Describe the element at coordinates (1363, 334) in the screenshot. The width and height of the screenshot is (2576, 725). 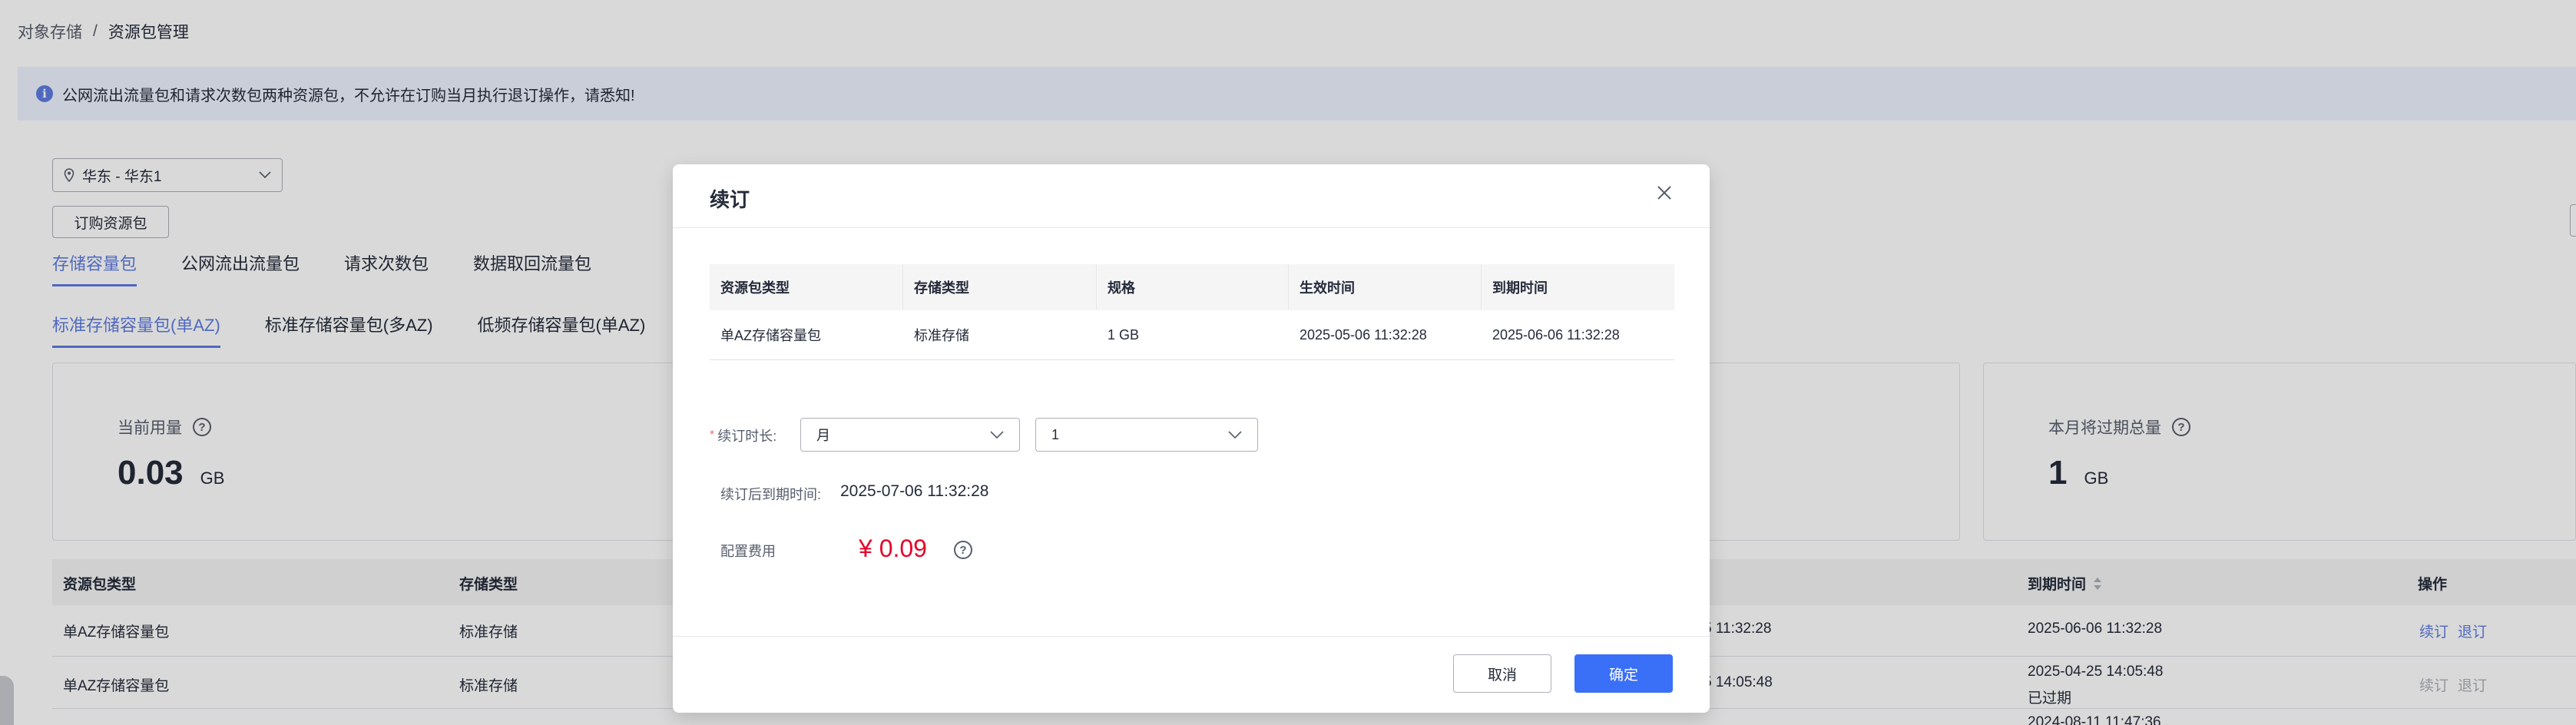
I see `dialog-cell-start: 2025-05-06 11:32:28` at that location.